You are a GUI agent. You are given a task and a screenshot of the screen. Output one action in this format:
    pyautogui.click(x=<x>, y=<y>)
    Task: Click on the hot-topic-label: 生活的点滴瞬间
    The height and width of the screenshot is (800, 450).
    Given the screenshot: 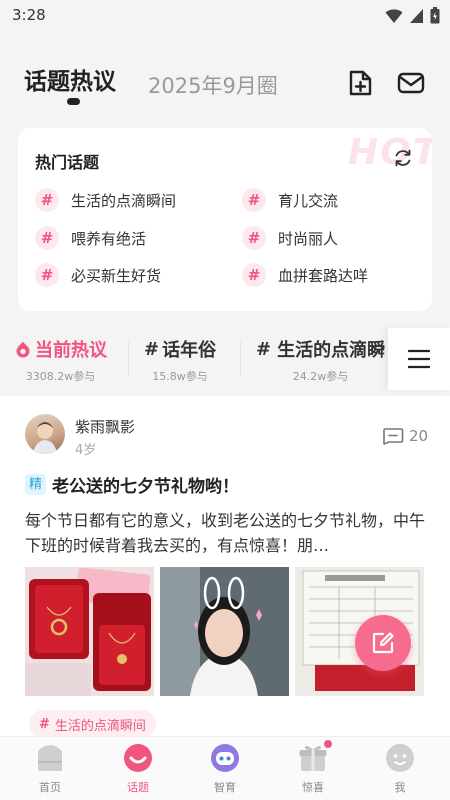 What is the action you would take?
    pyautogui.click(x=124, y=200)
    